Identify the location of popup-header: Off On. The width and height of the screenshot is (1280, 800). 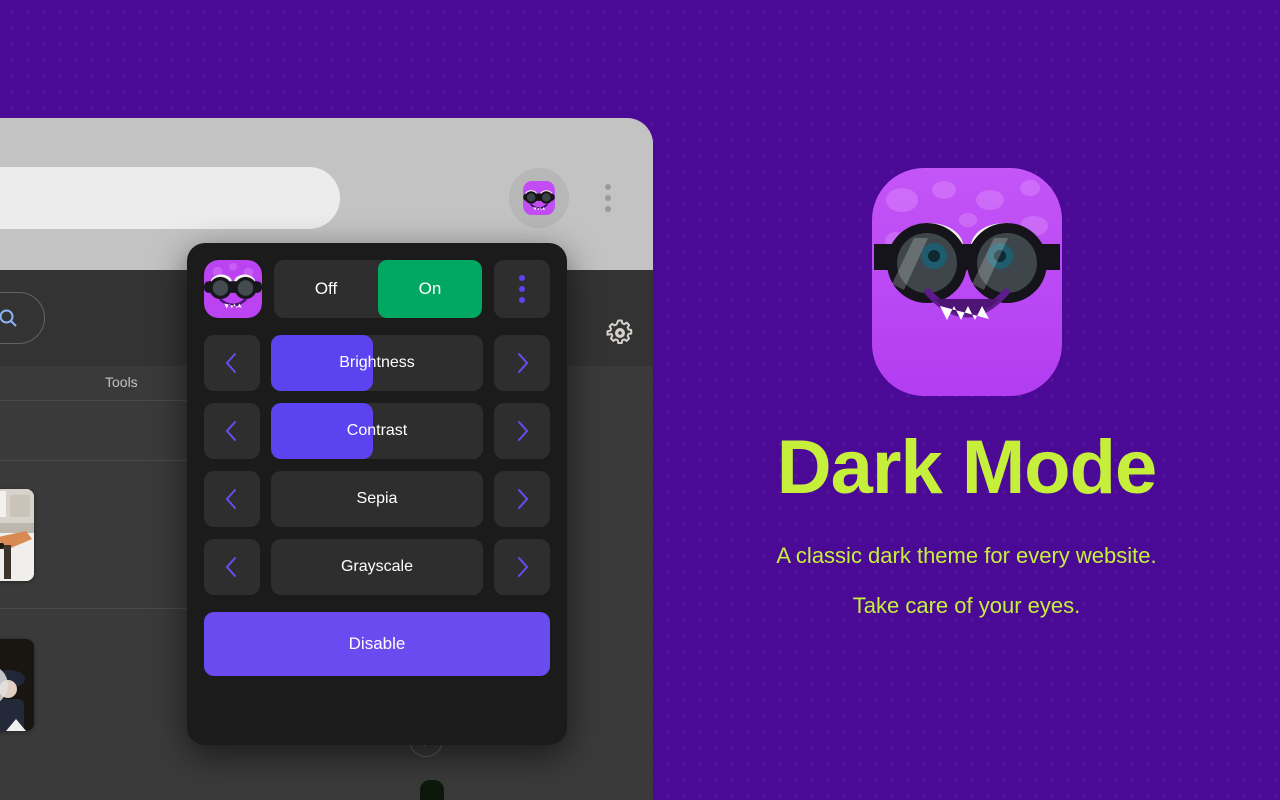
(377, 289).